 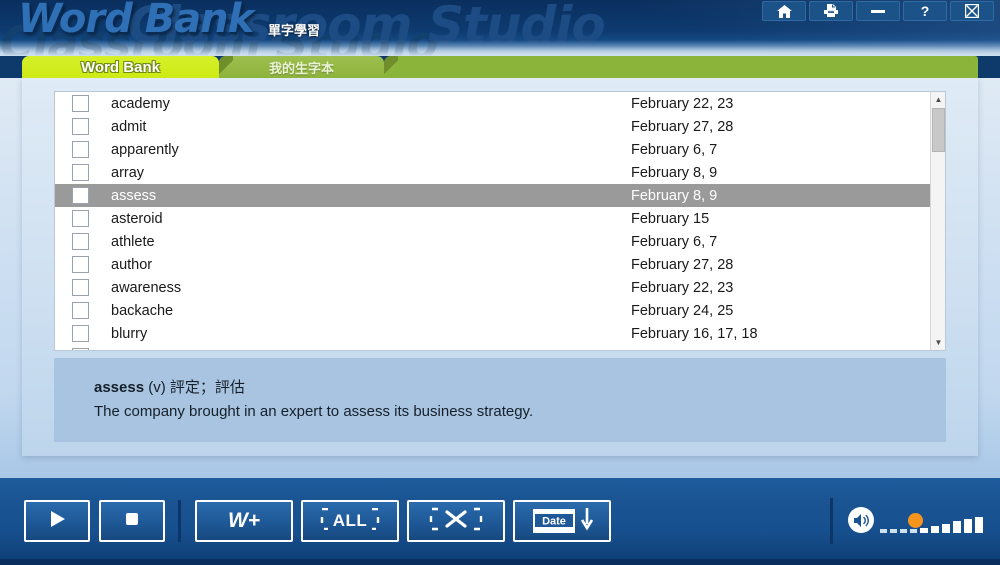 I want to click on scroll-up-icon: ▲, so click(x=938, y=99).